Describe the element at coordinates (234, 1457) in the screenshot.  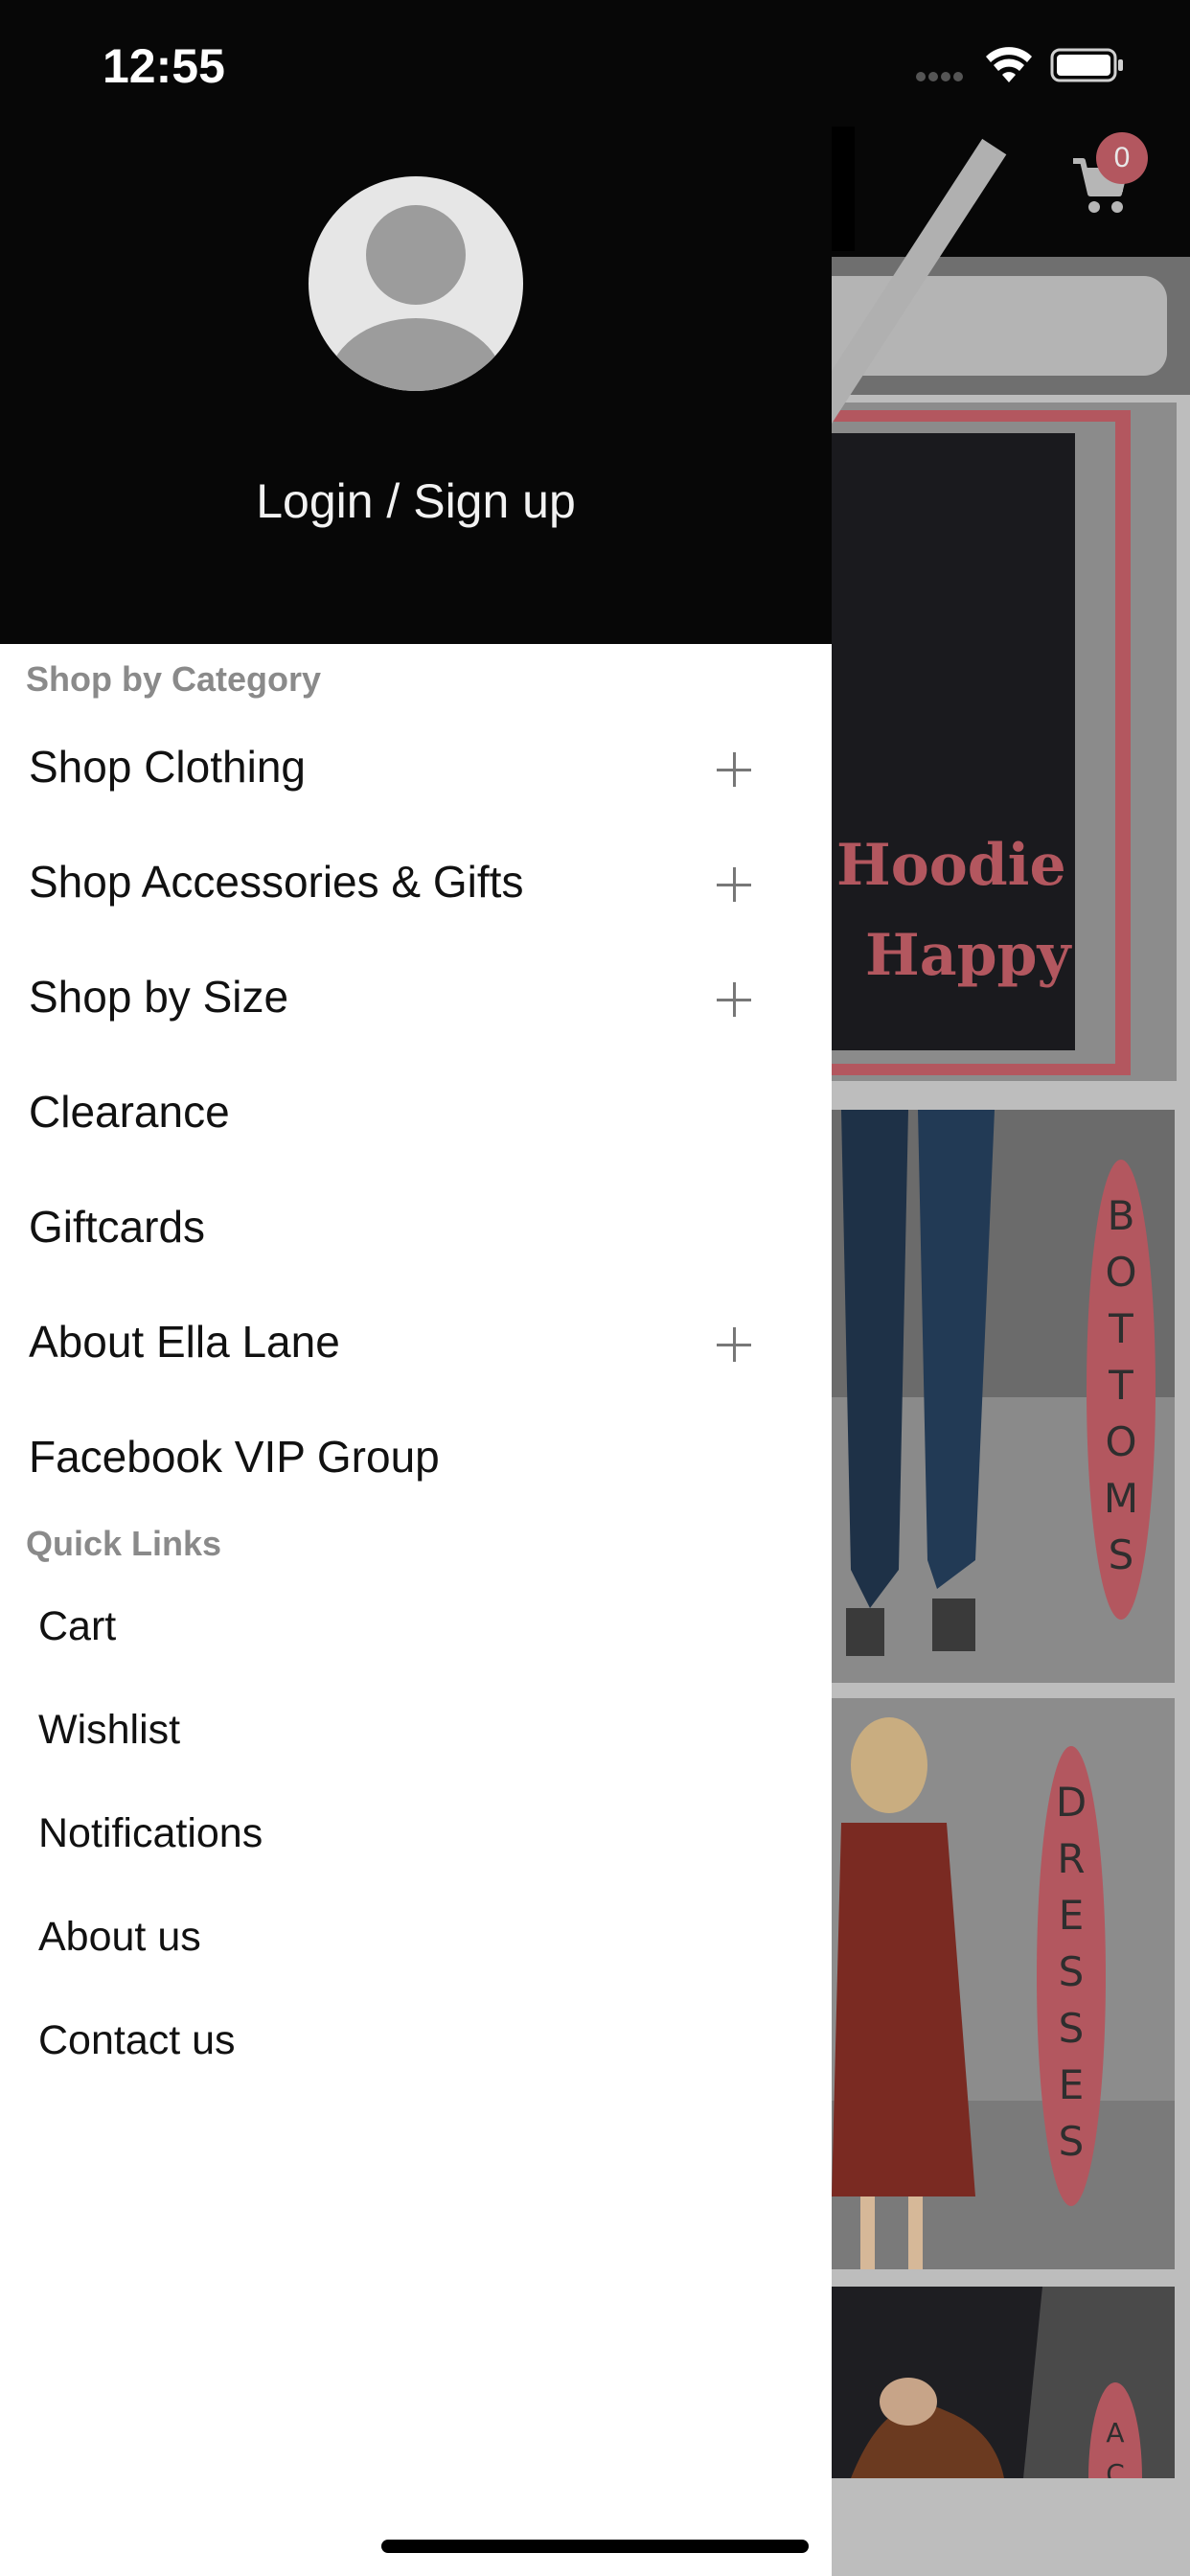
I see `menu-item-label: Facebook VIP Group` at that location.